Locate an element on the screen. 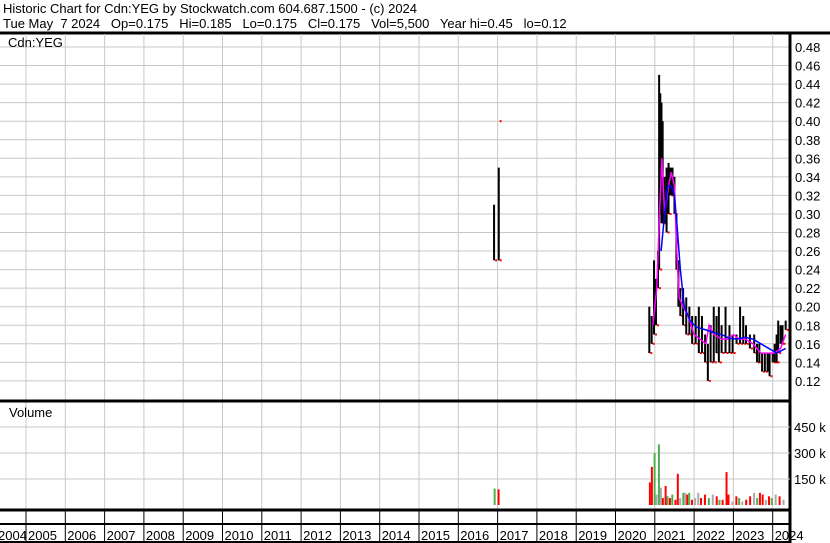  price-tick-label: 0.36 is located at coordinates (807, 158).